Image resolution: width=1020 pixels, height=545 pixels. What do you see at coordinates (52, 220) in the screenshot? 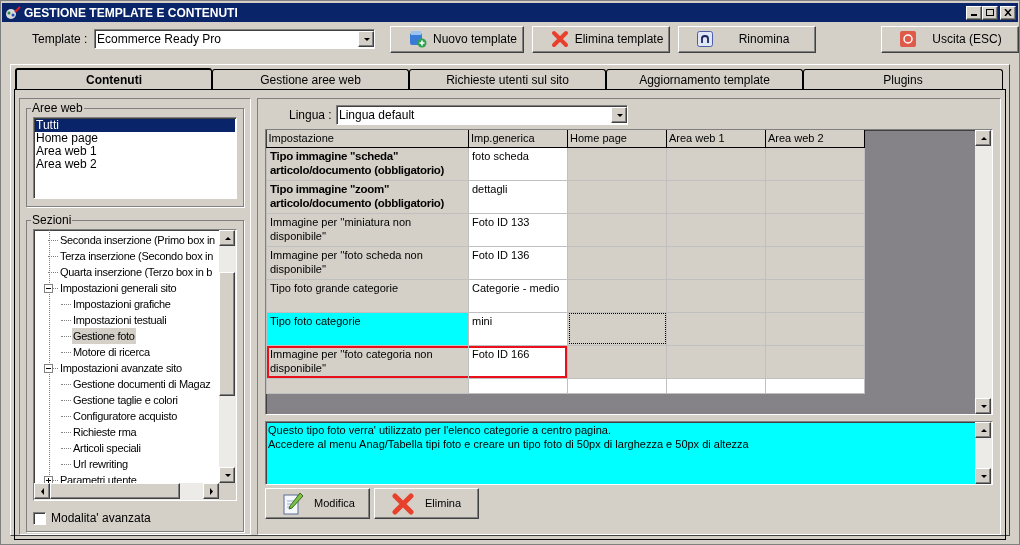
I see `group-title: Sezioni` at bounding box center [52, 220].